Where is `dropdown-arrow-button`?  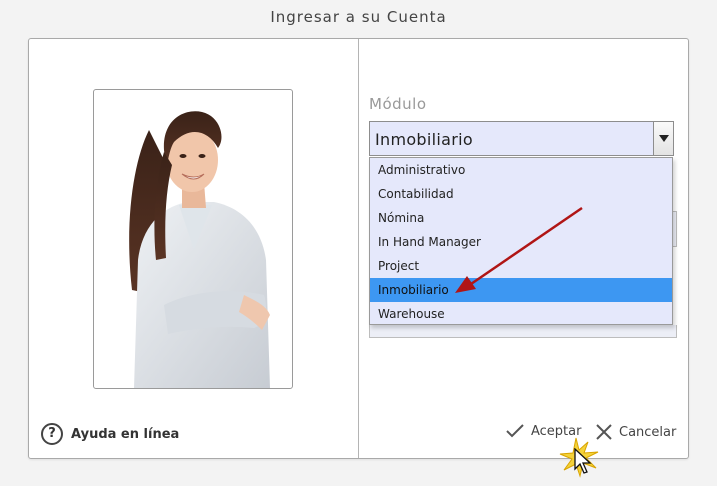 dropdown-arrow-button is located at coordinates (663, 138).